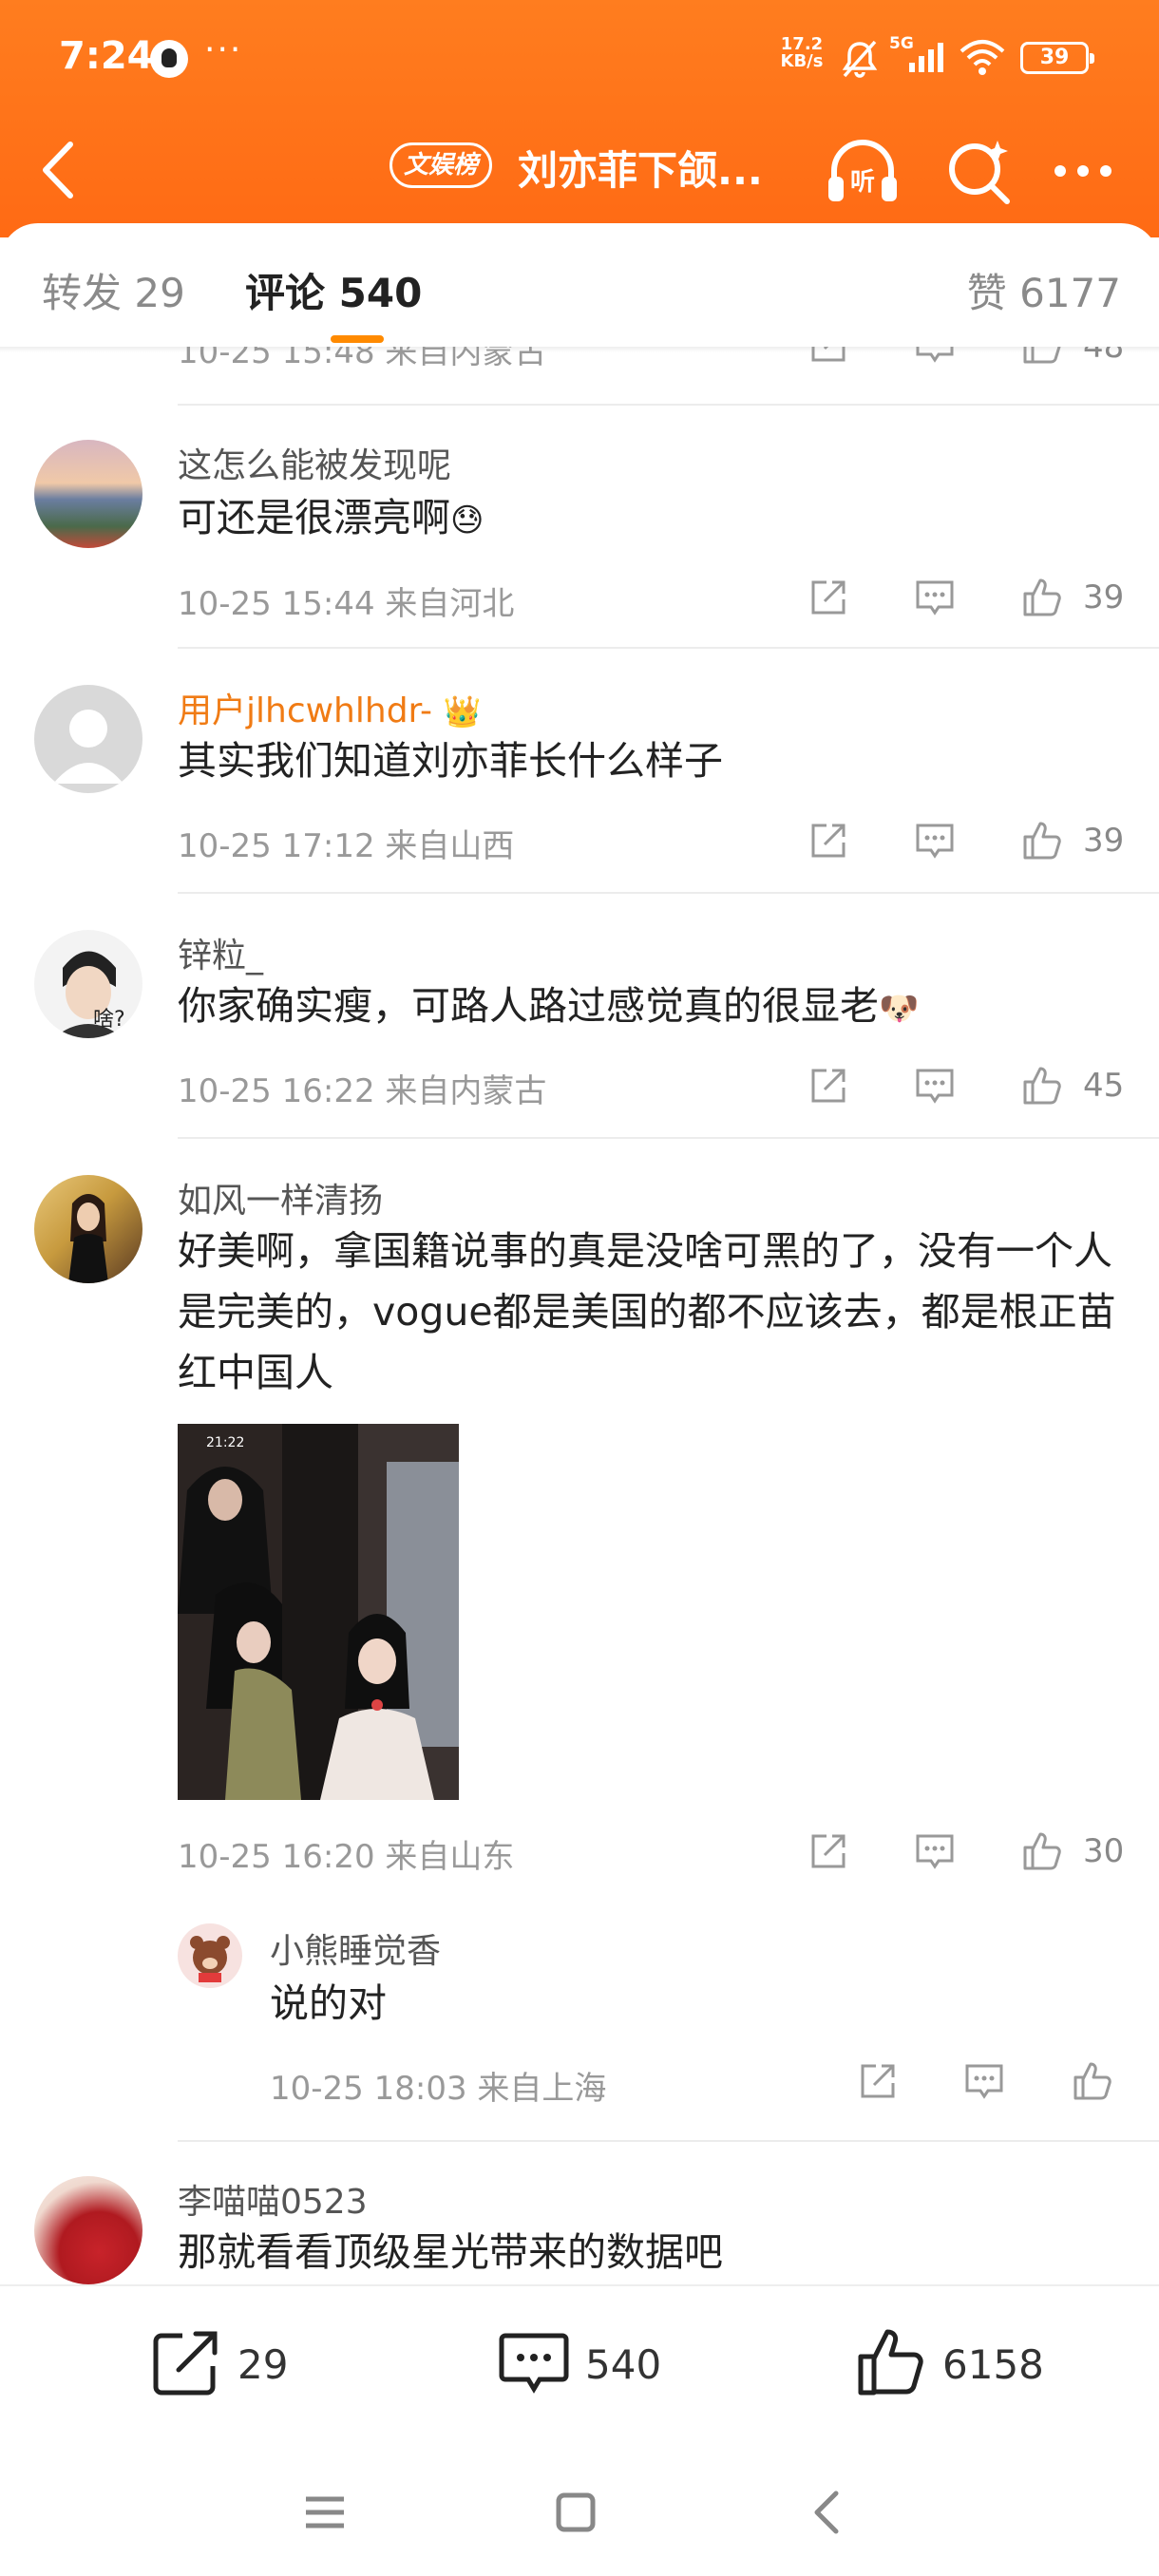  Describe the element at coordinates (60, 170) in the screenshot. I see `back-arrow-icon` at that location.